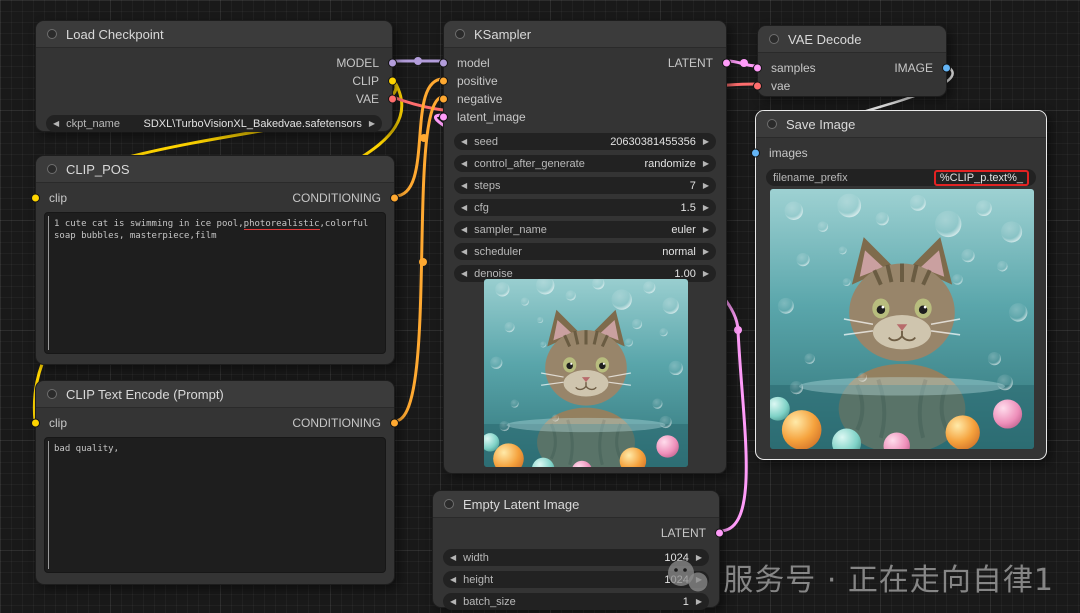 The width and height of the screenshot is (1080, 613). I want to click on node-vae-decode: VAE Decode samples IMAGE vae, so click(852, 61).